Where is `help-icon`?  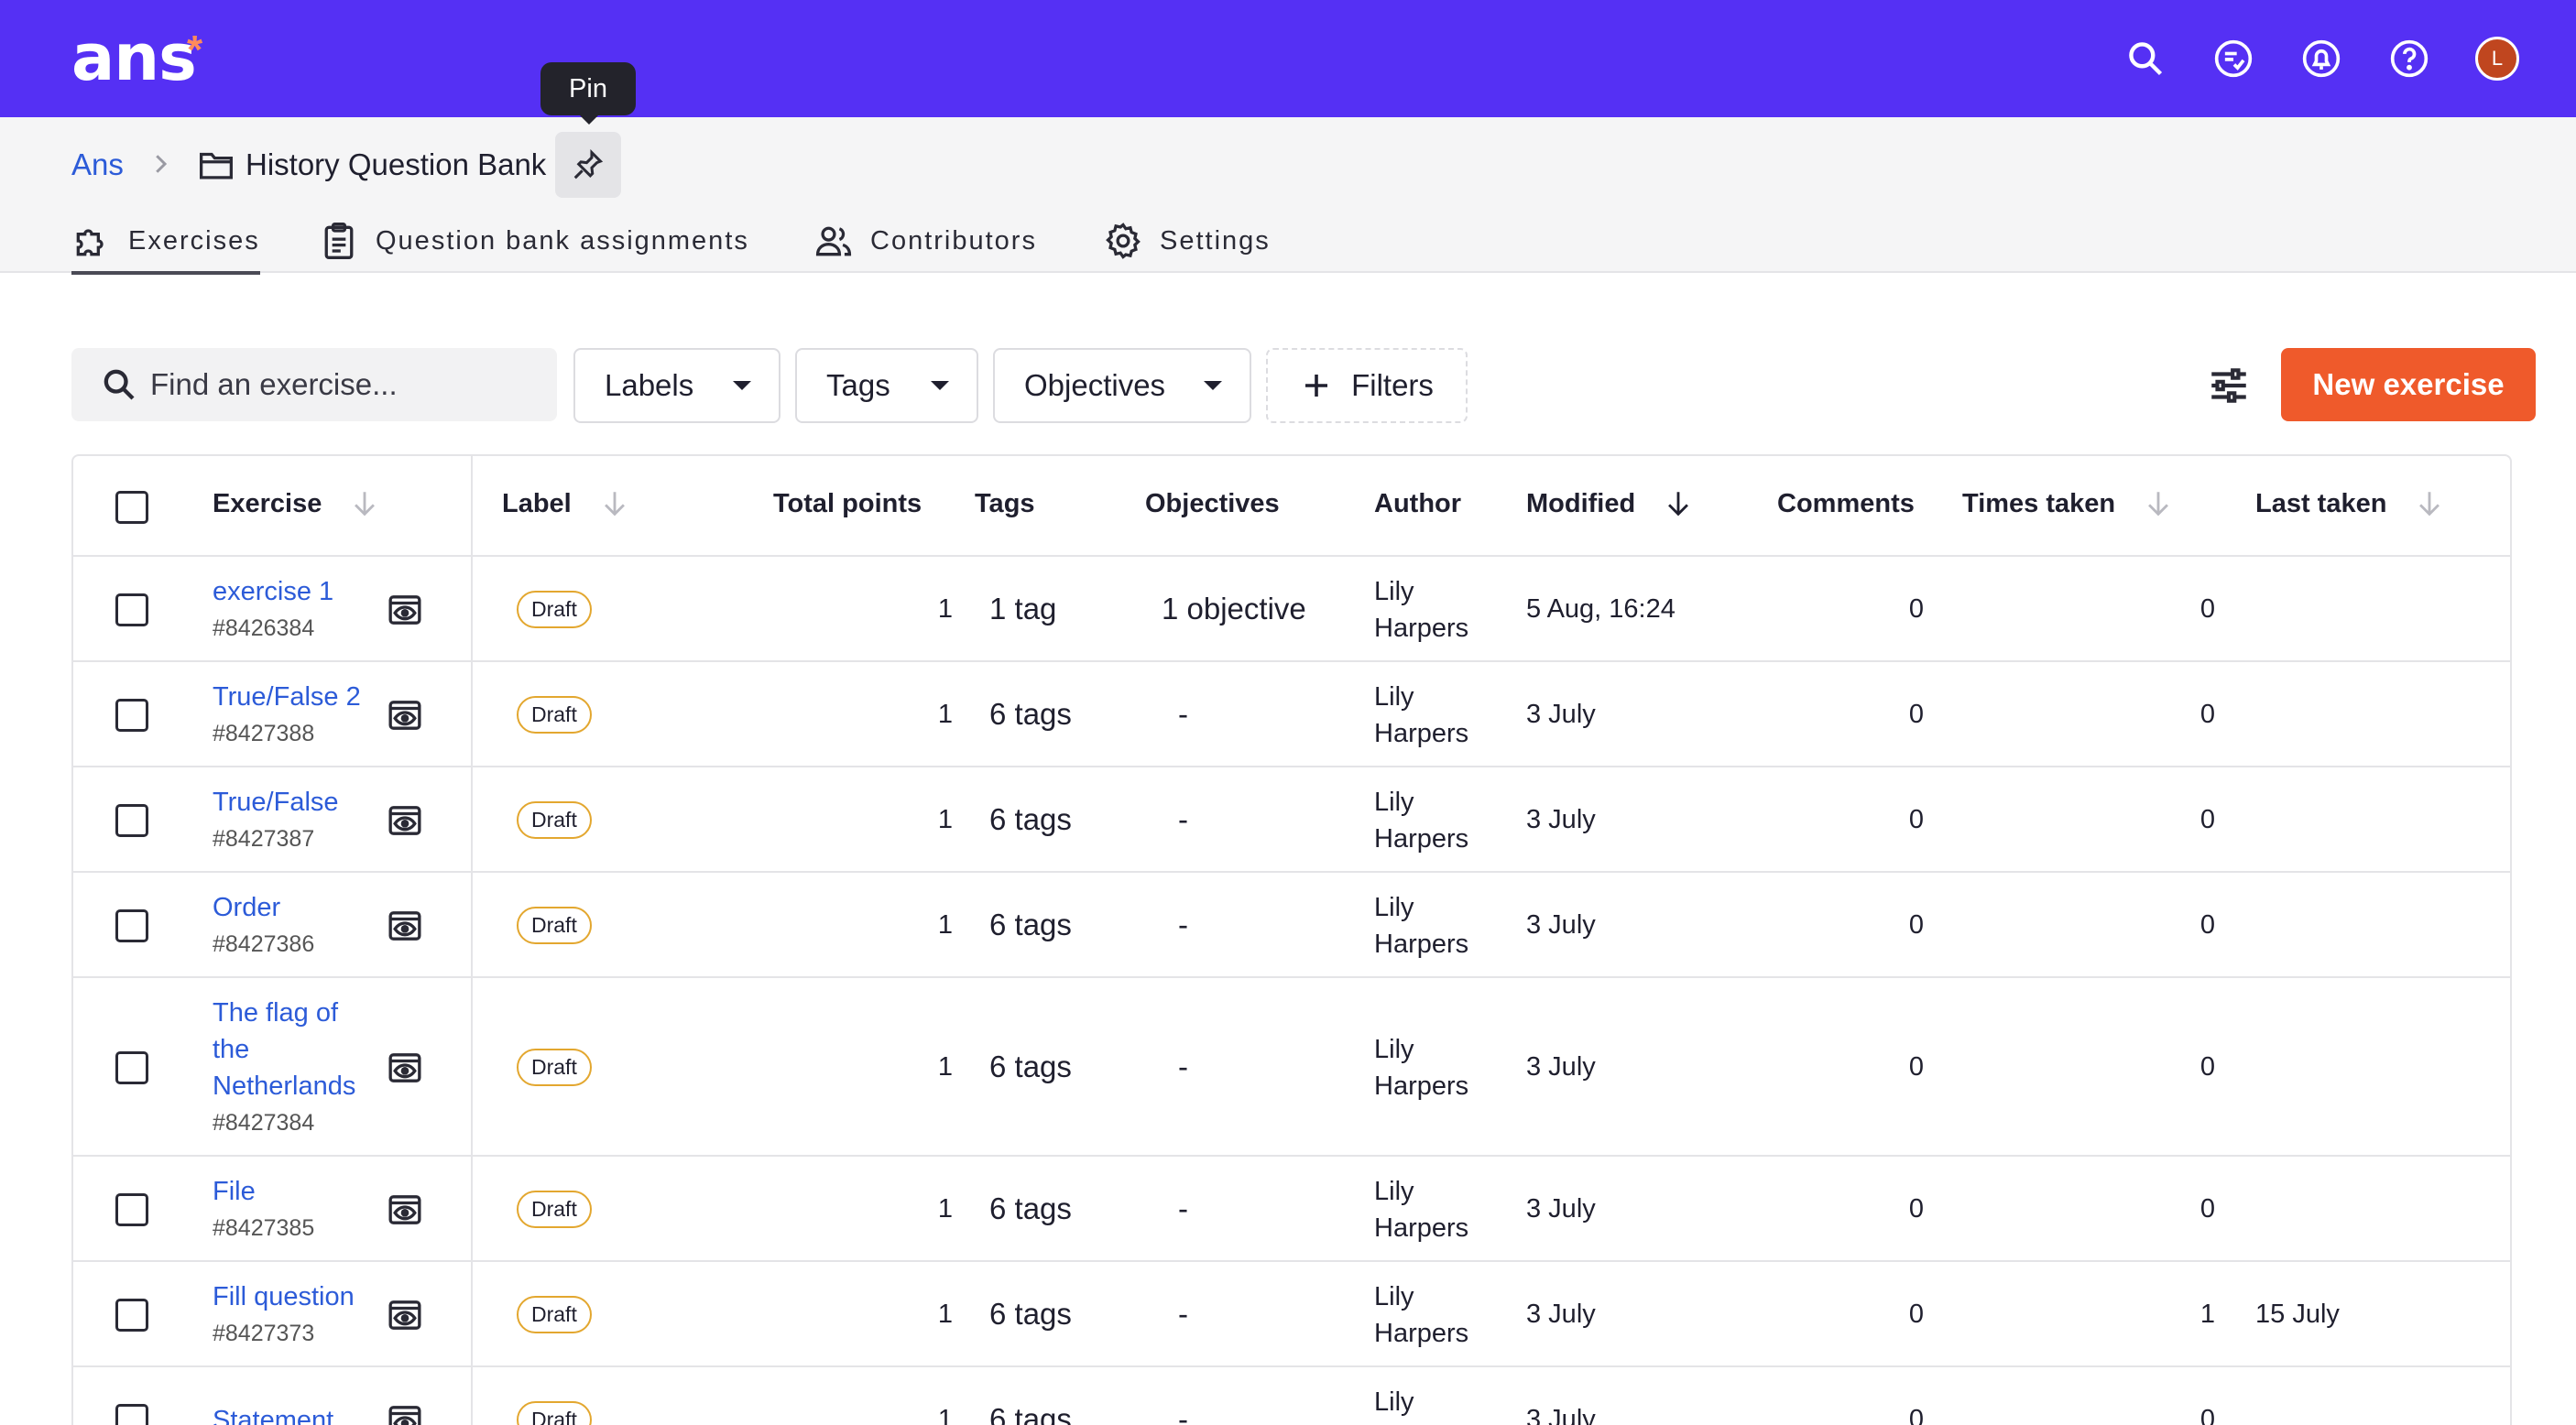
help-icon is located at coordinates (2409, 59).